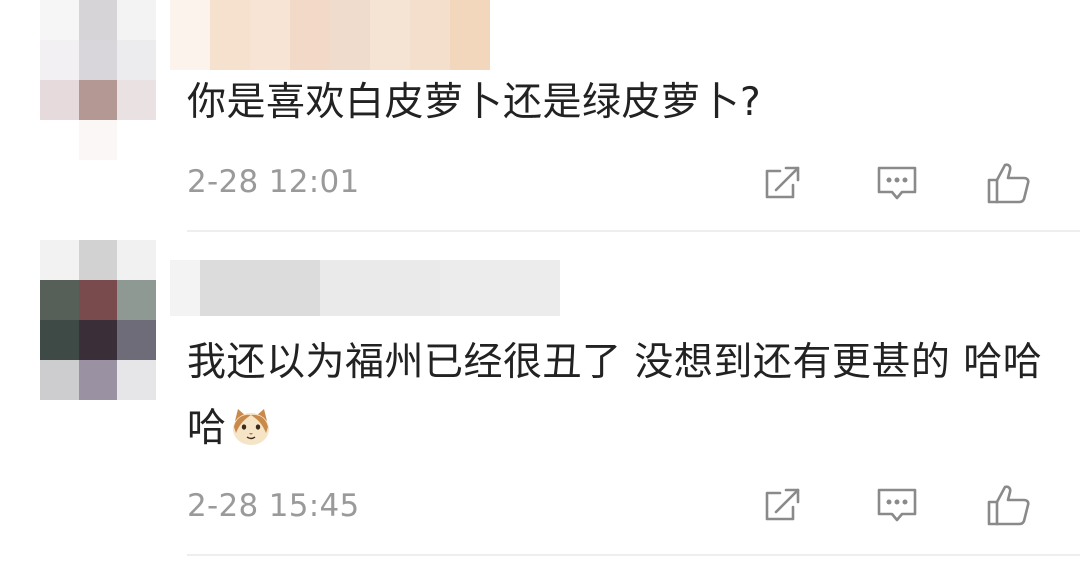 This screenshot has height=570, width=1080. Describe the element at coordinates (273, 182) in the screenshot. I see `timestamp: 2-28 12:01` at that location.